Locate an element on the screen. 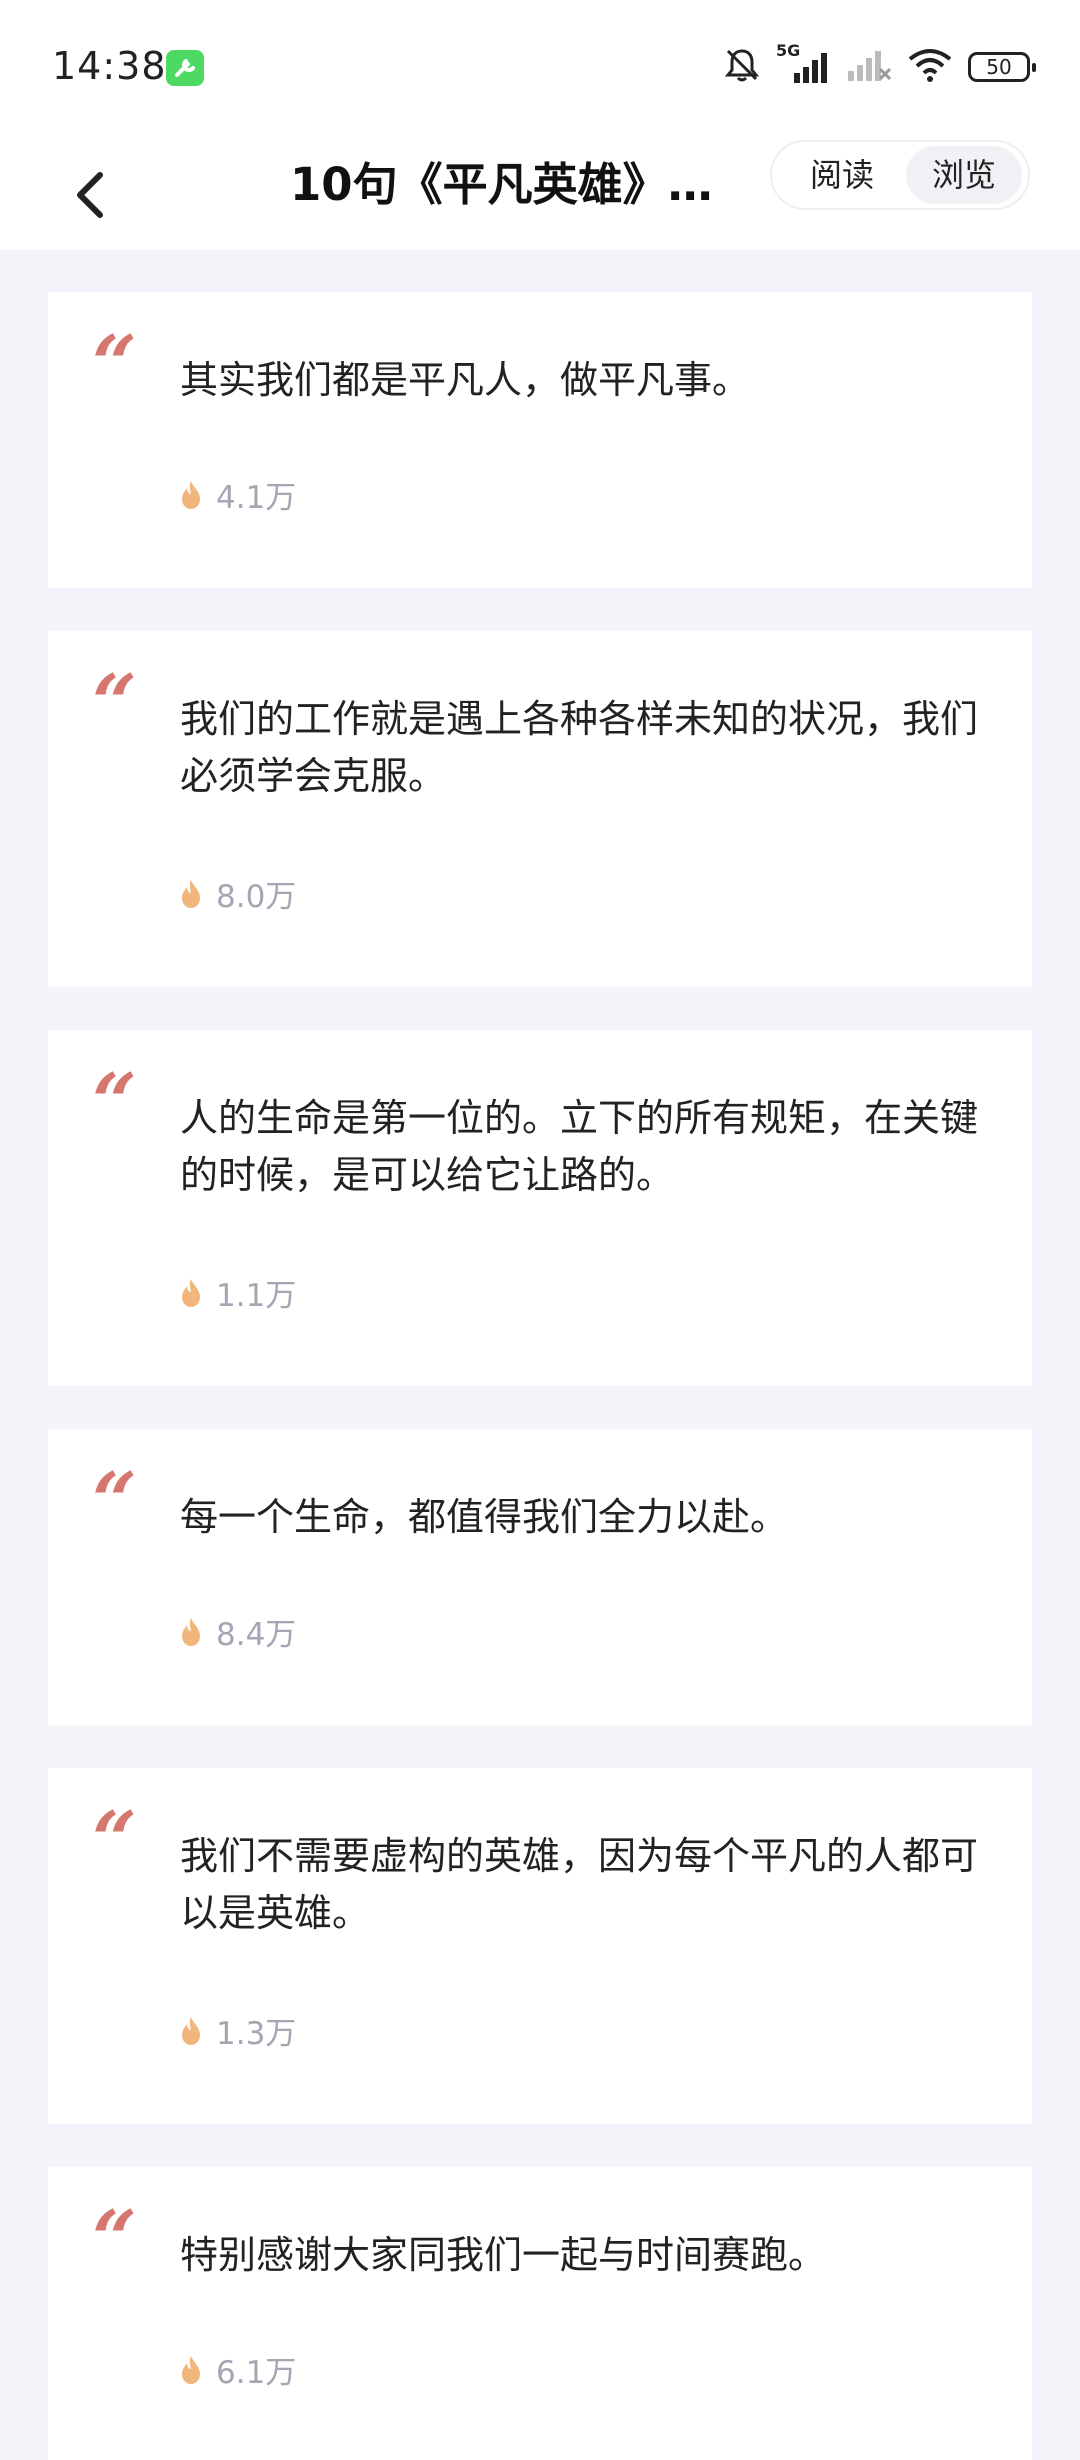 The width and height of the screenshot is (1080, 2460). heat-count: 4.1万 is located at coordinates (256, 498).